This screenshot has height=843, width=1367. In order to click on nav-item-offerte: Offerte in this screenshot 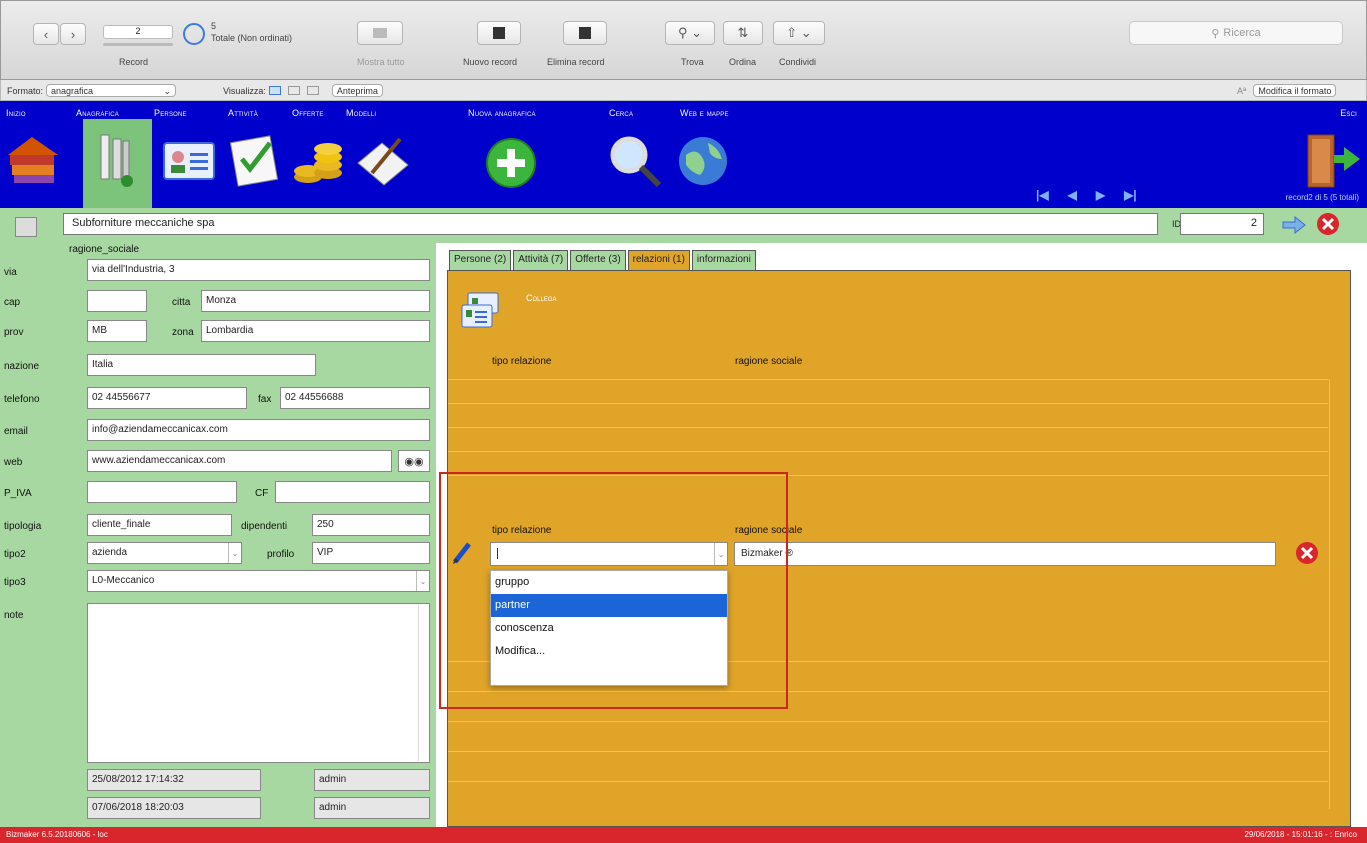, I will do `click(308, 113)`.